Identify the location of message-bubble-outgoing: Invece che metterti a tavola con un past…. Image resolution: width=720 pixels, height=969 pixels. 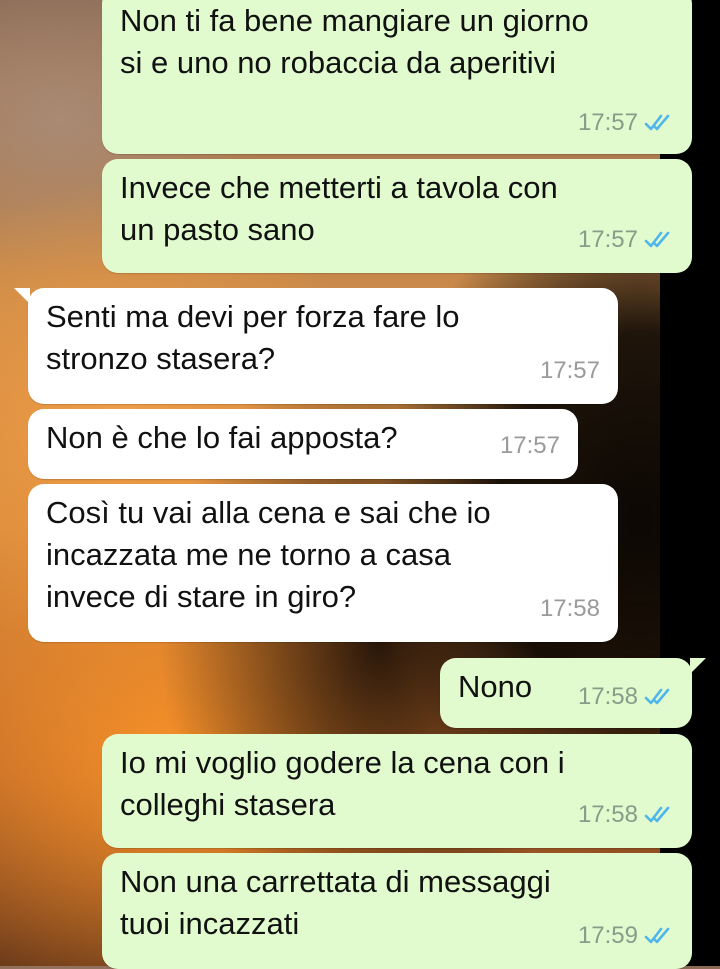
(397, 216).